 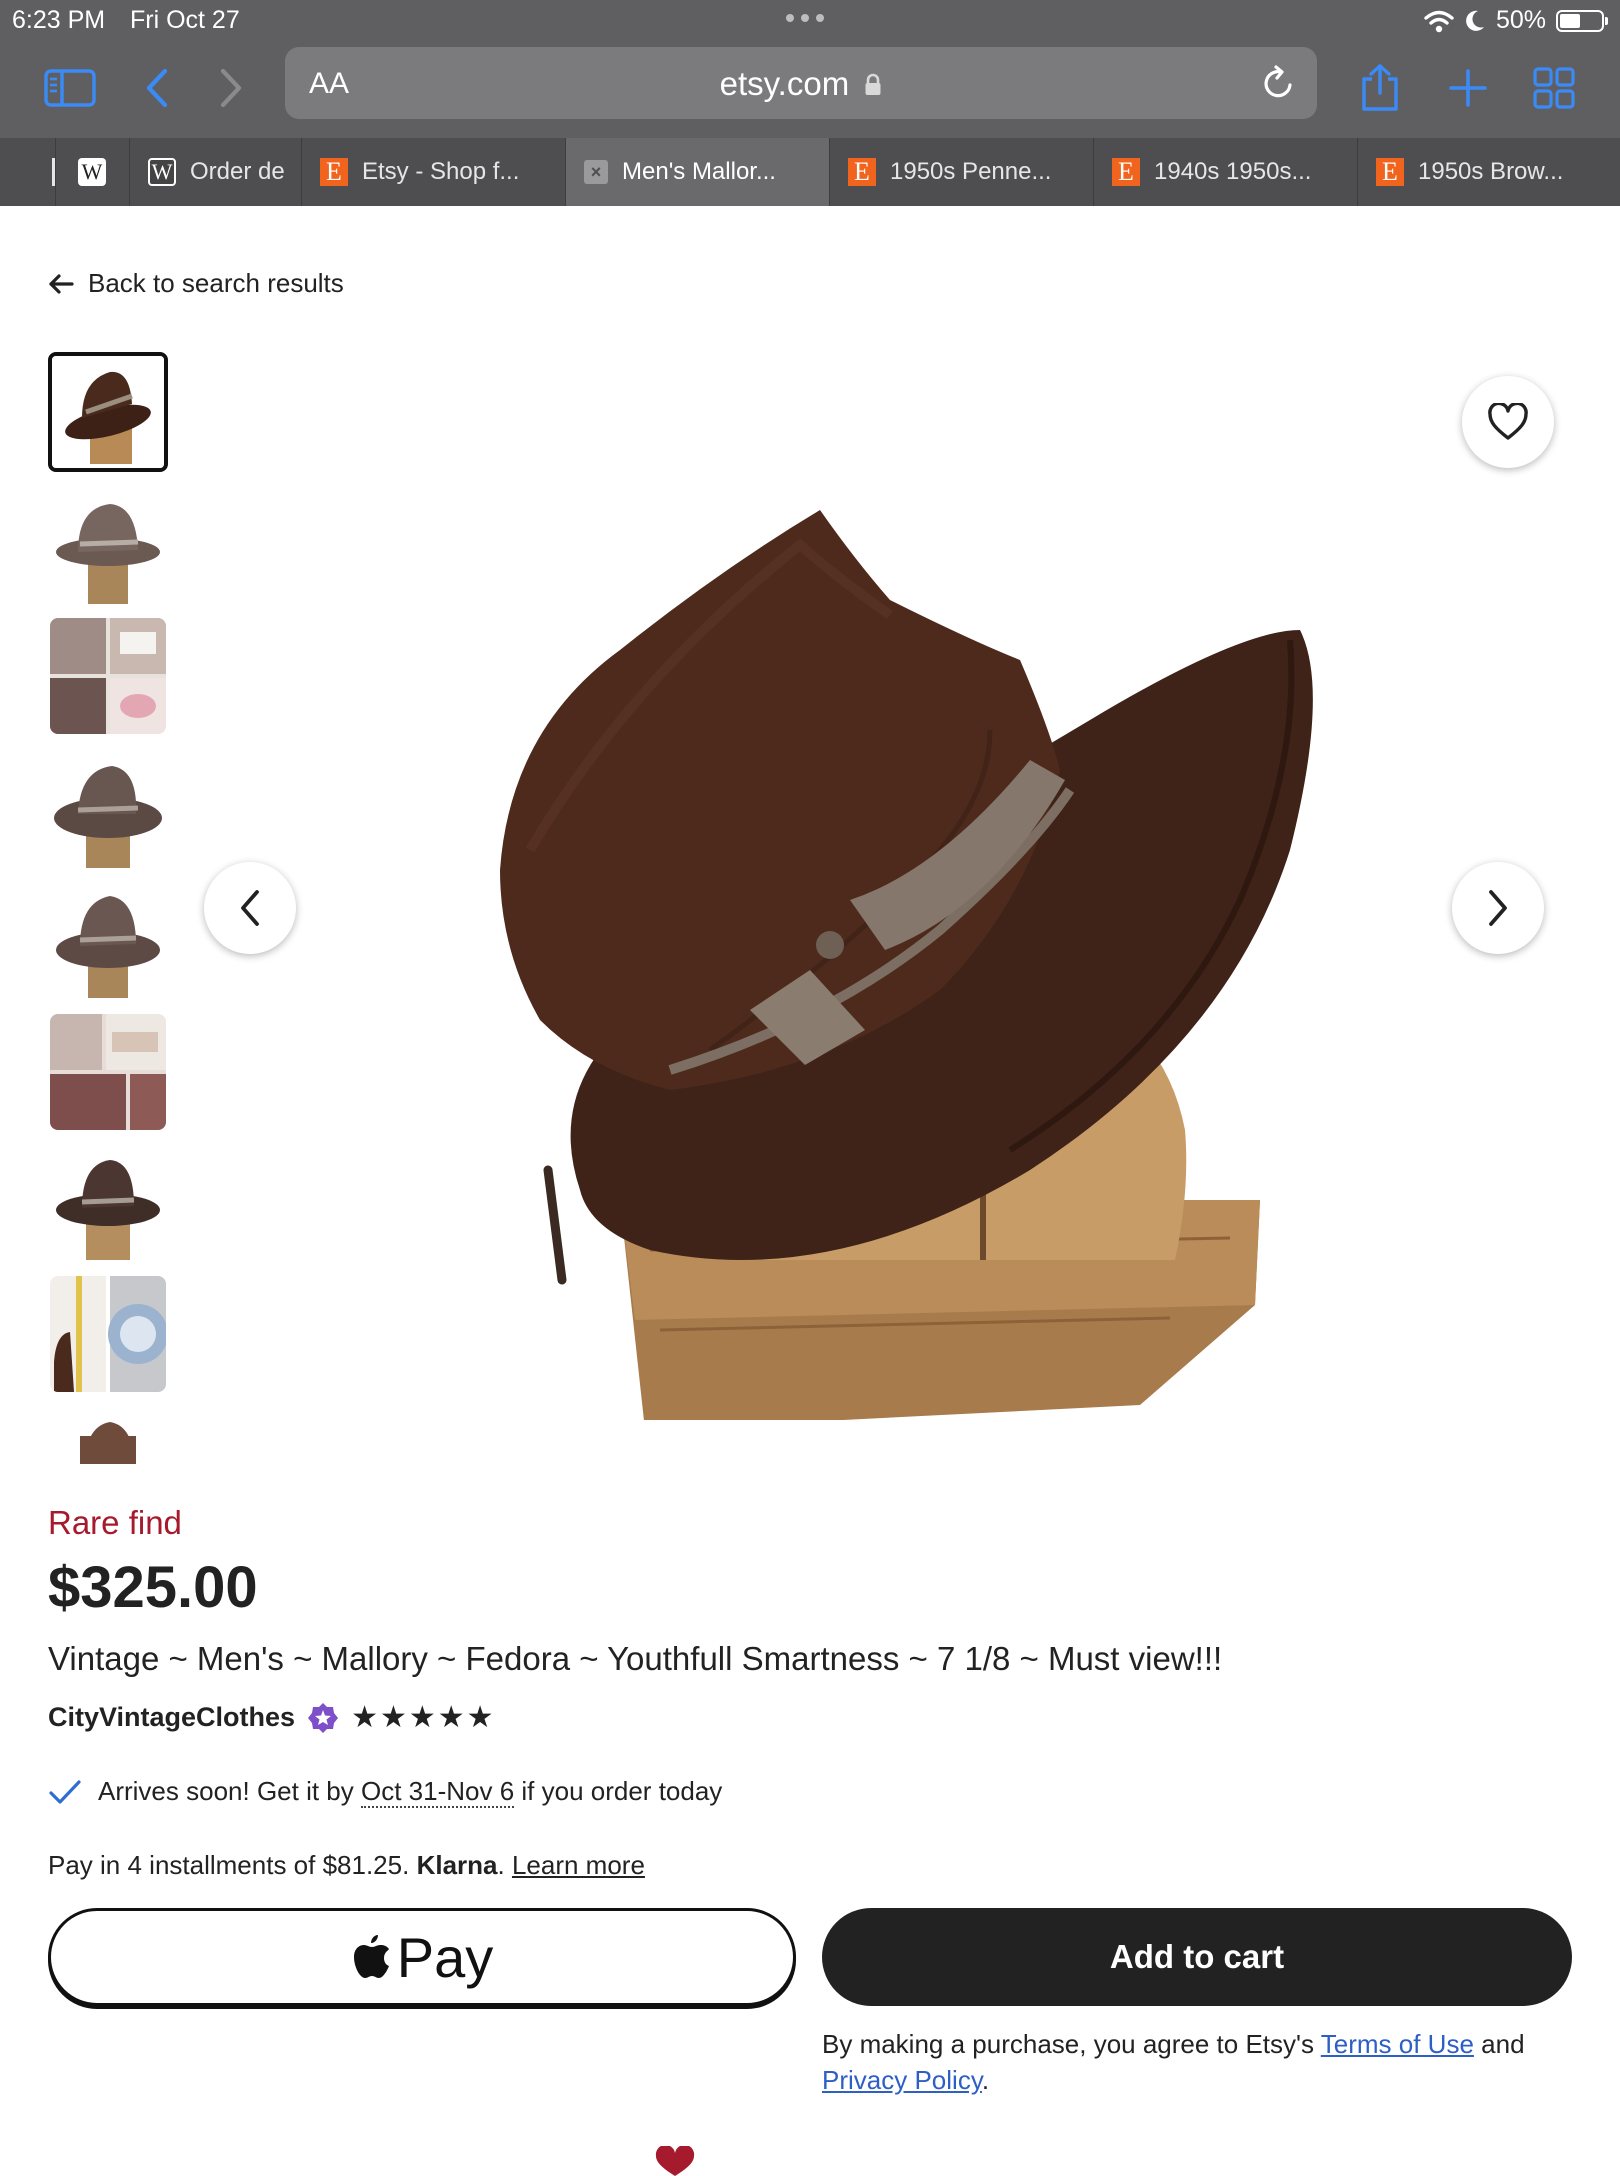 What do you see at coordinates (229, 1865) in the screenshot?
I see `klarna-text: Pay in 4 installments of $81.25.` at bounding box center [229, 1865].